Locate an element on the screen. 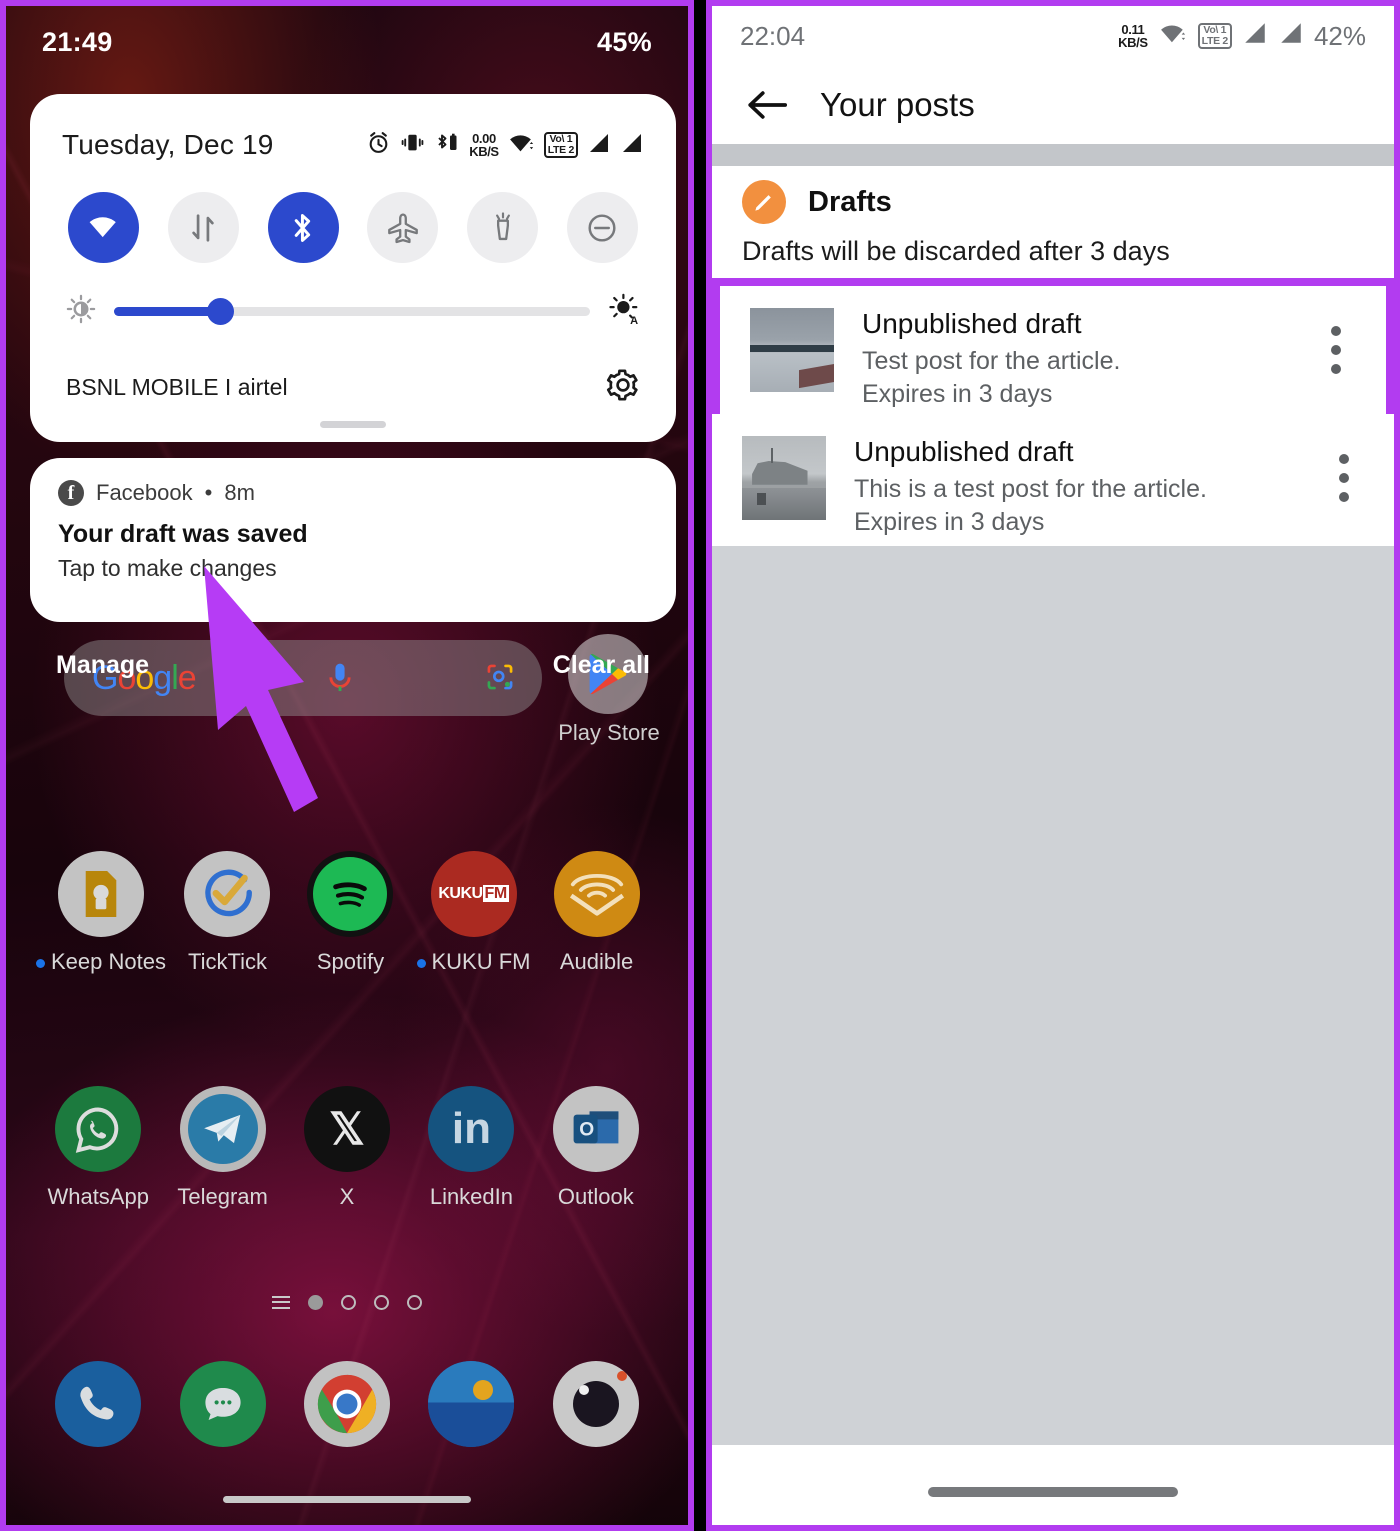 Image resolution: width=1400 pixels, height=1531 pixels. signal-sim1-icon is located at coordinates (599, 145).